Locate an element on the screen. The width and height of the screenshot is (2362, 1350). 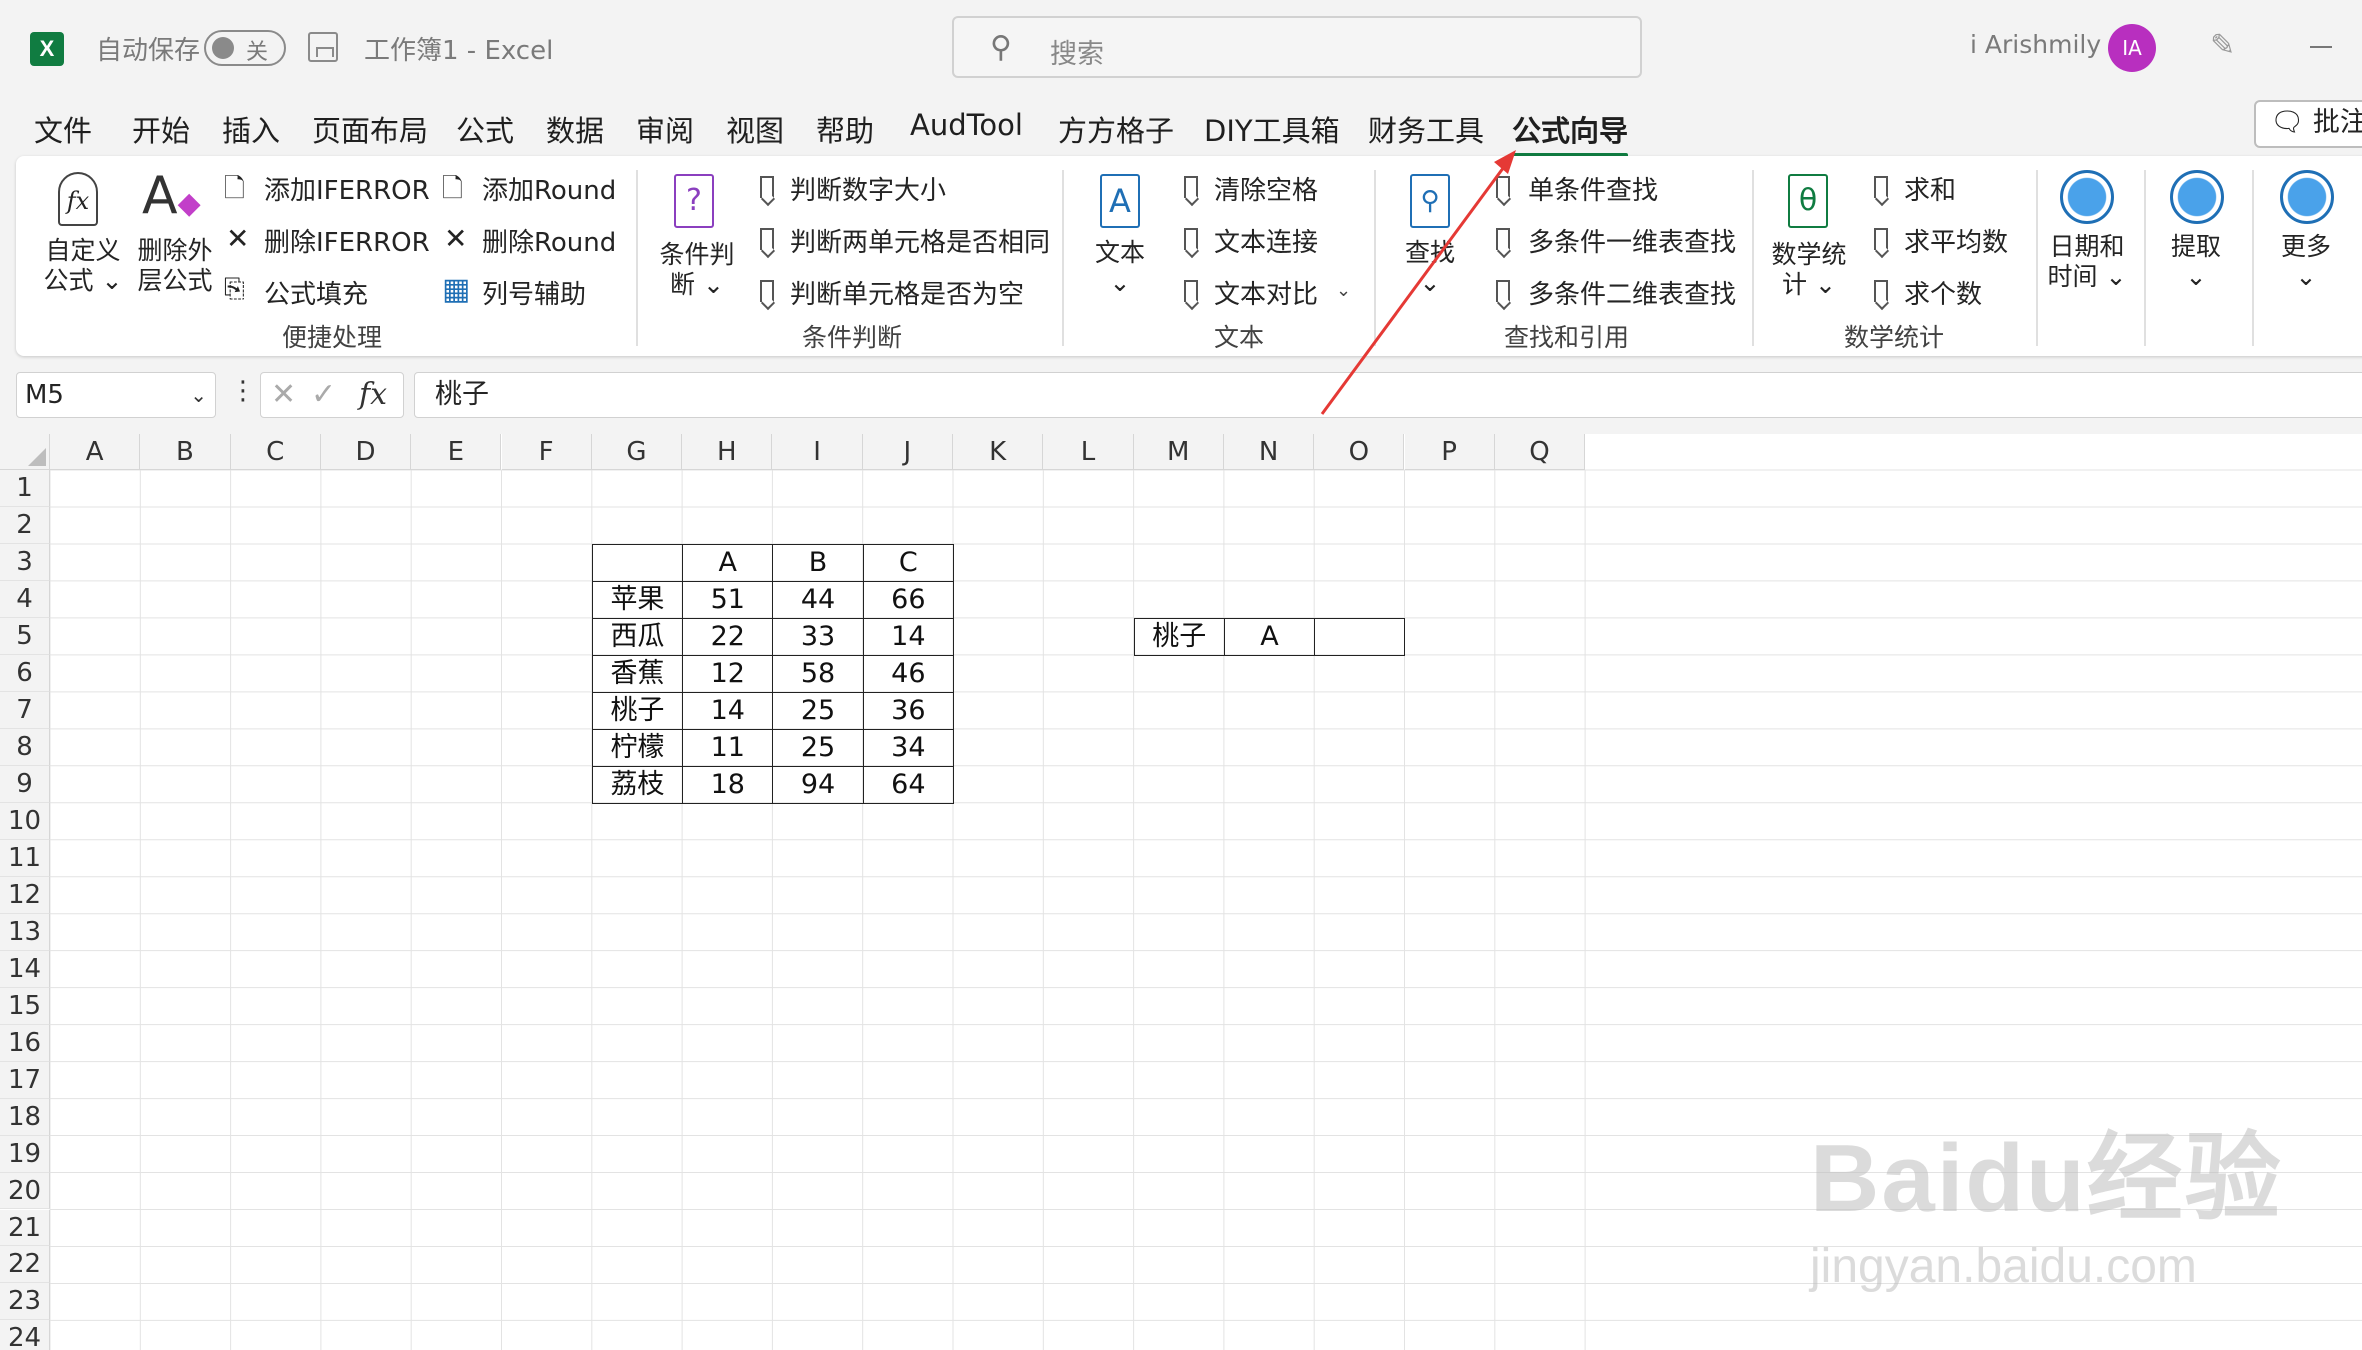
row-header-8: 8 is located at coordinates (25, 747).